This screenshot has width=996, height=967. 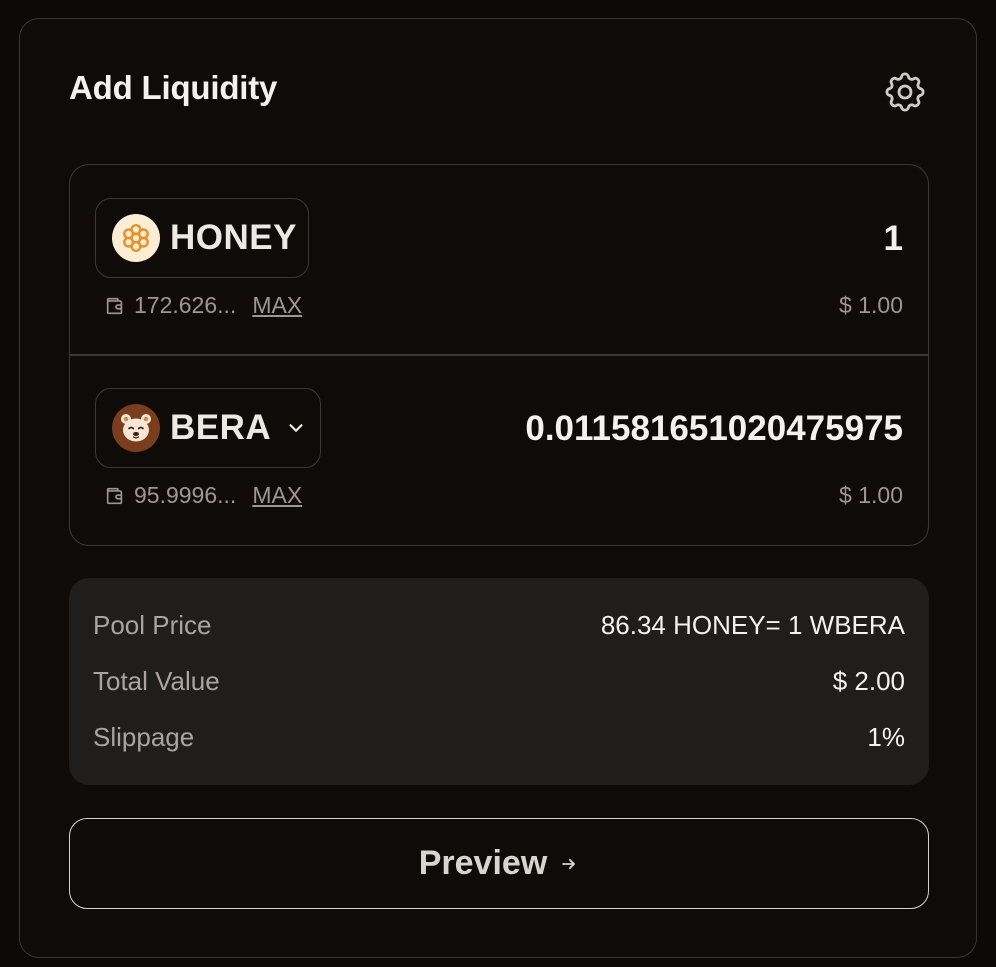 I want to click on slippage-value: 1%, so click(x=886, y=736).